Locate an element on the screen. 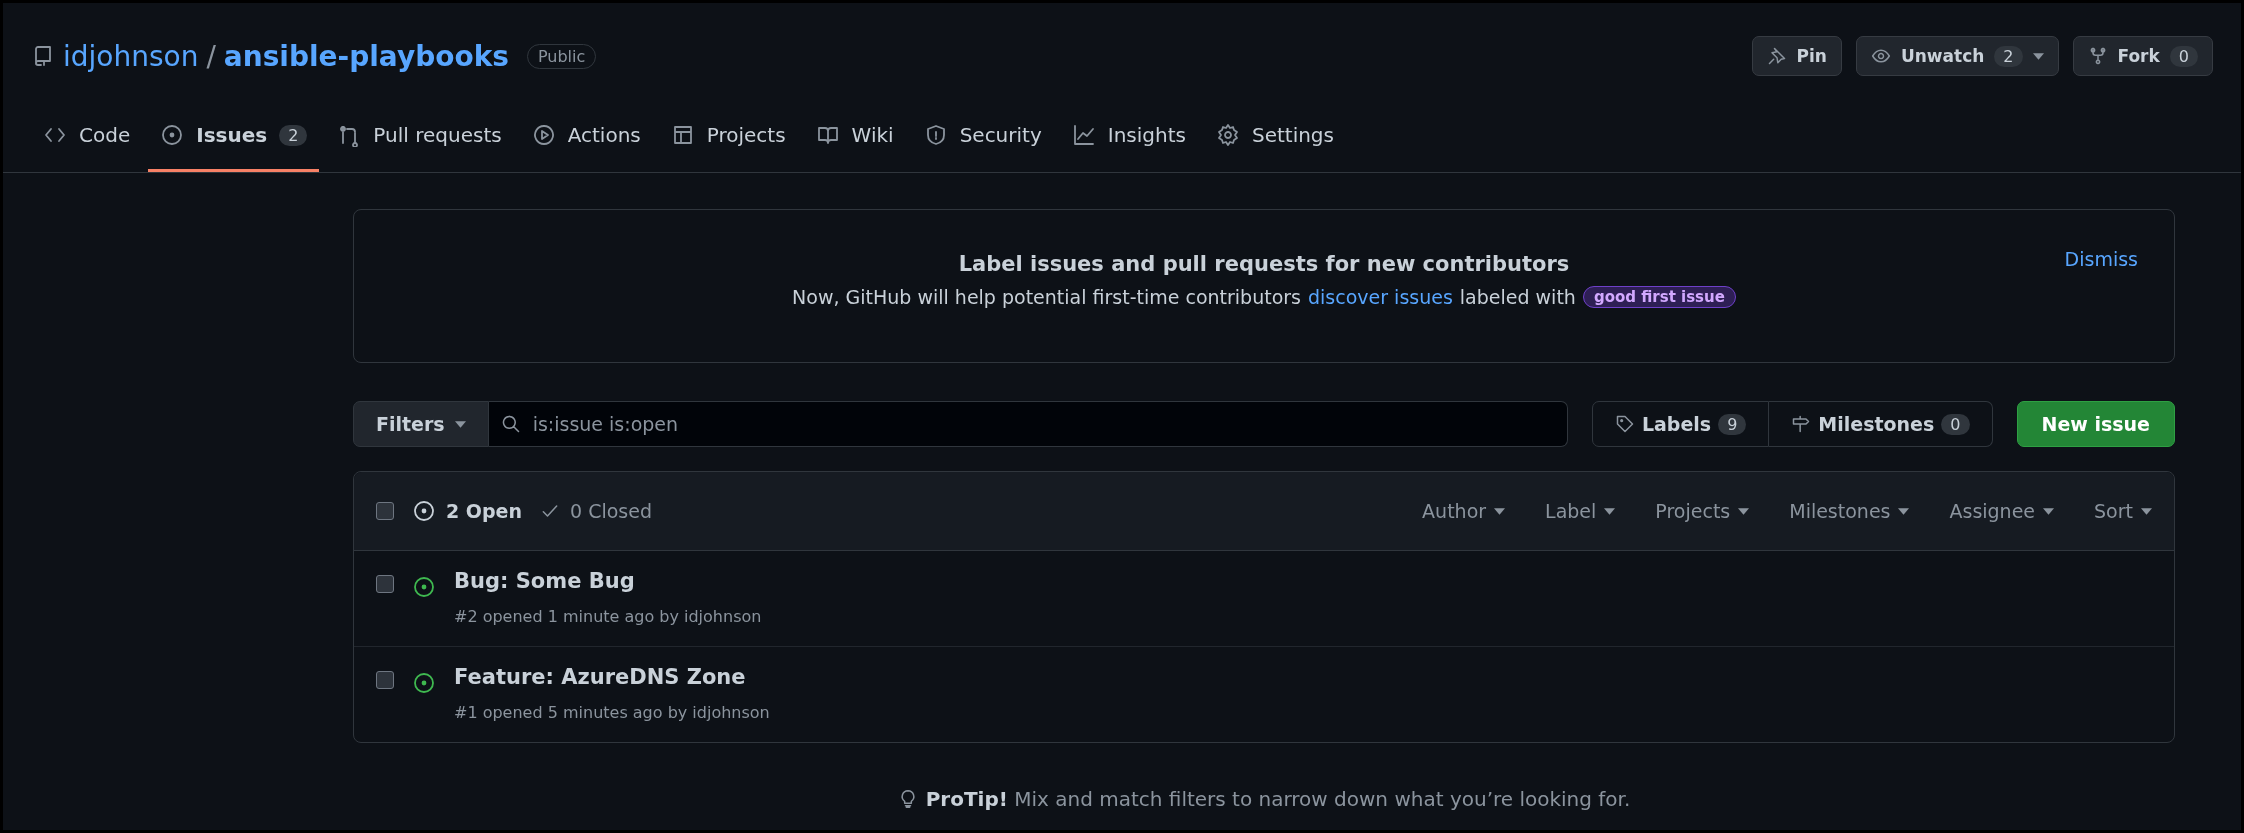 The image size is (2244, 833). repo-tab: Actions is located at coordinates (586, 140).